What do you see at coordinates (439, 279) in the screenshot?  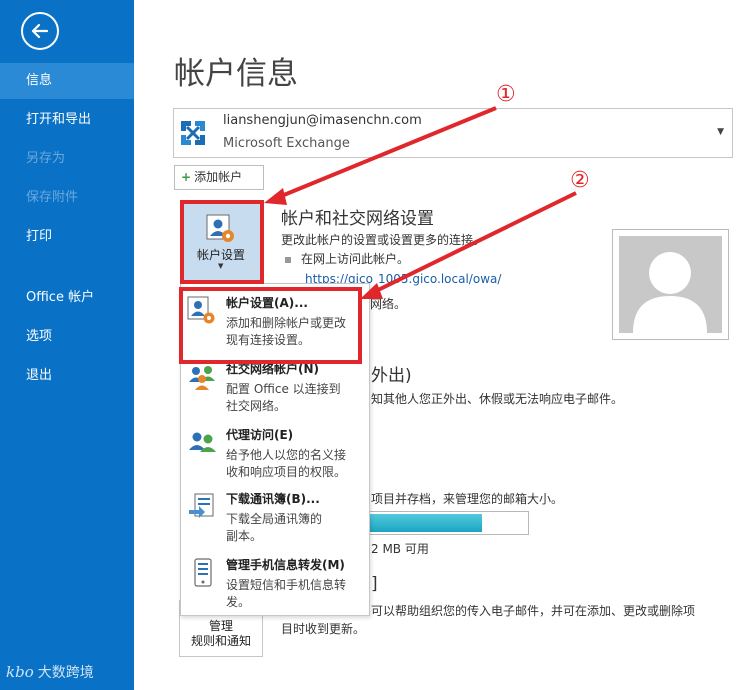 I see `owa-link-end: 1005.gico.local/owa/` at bounding box center [439, 279].